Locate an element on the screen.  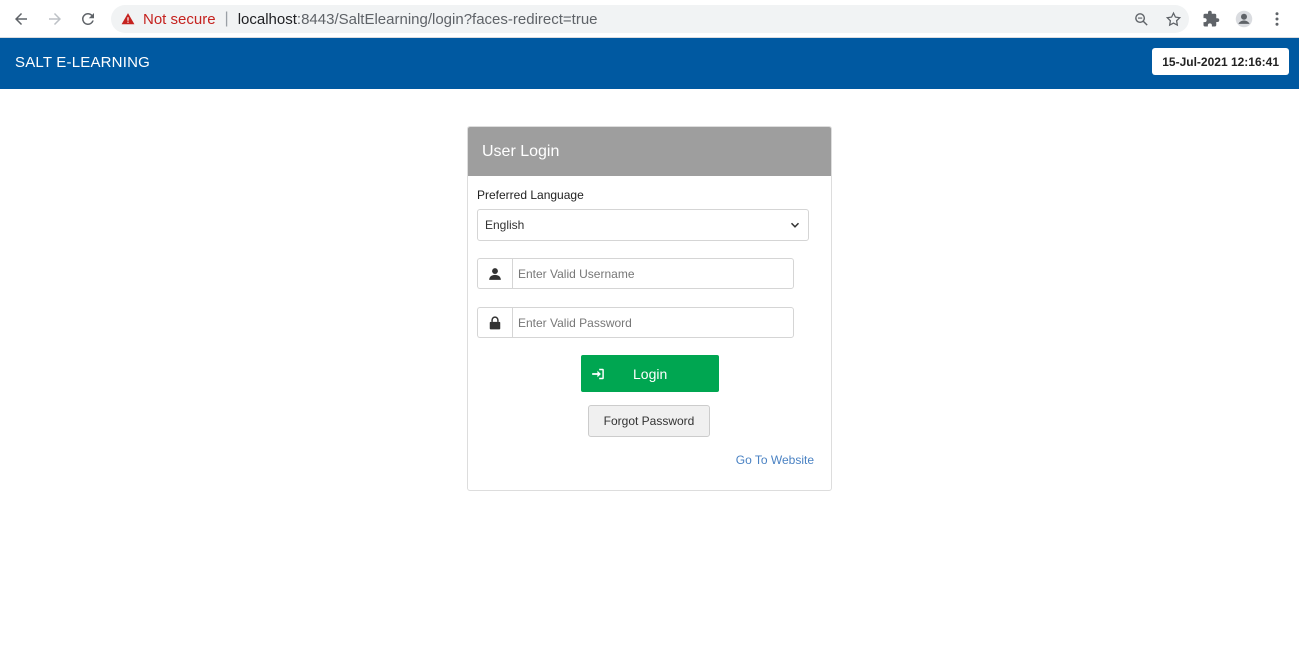
language-label: Preferred Language is located at coordinates (530, 195).